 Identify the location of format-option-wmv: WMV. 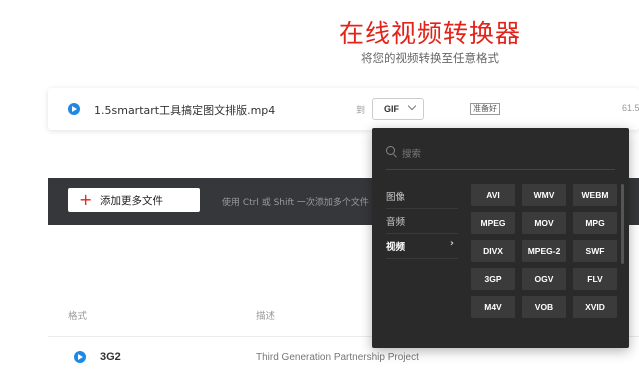
(544, 195).